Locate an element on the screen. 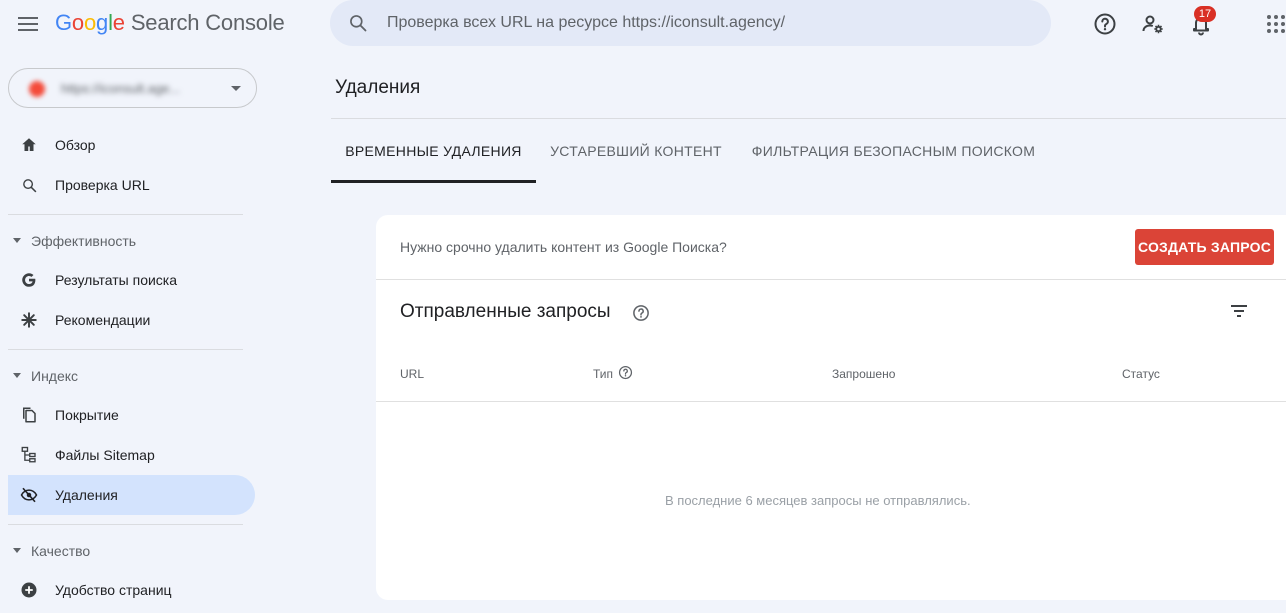  active-tab-indicator is located at coordinates (433, 181).